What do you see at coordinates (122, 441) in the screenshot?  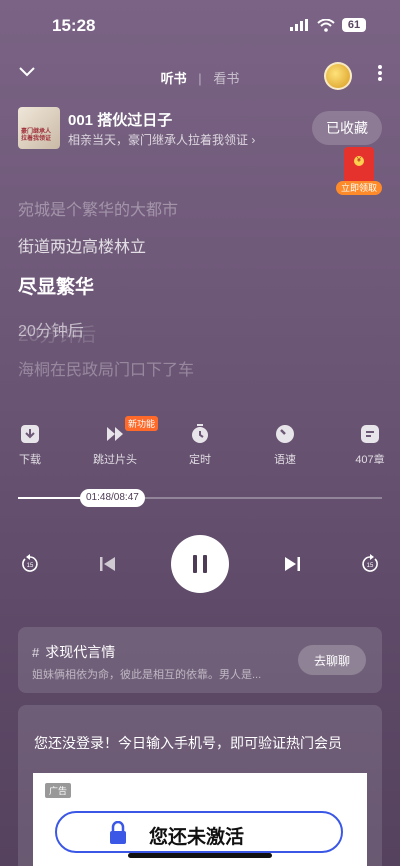 I see `skip-intro-button: 新功能 跳过片头` at bounding box center [122, 441].